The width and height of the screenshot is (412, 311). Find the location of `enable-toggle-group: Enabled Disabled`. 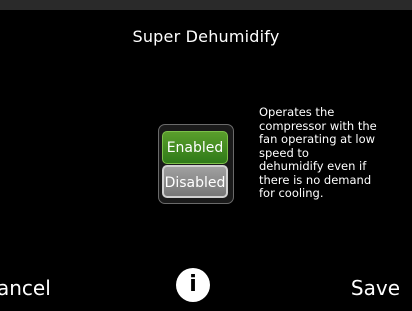

enable-toggle-group: Enabled Disabled is located at coordinates (196, 164).